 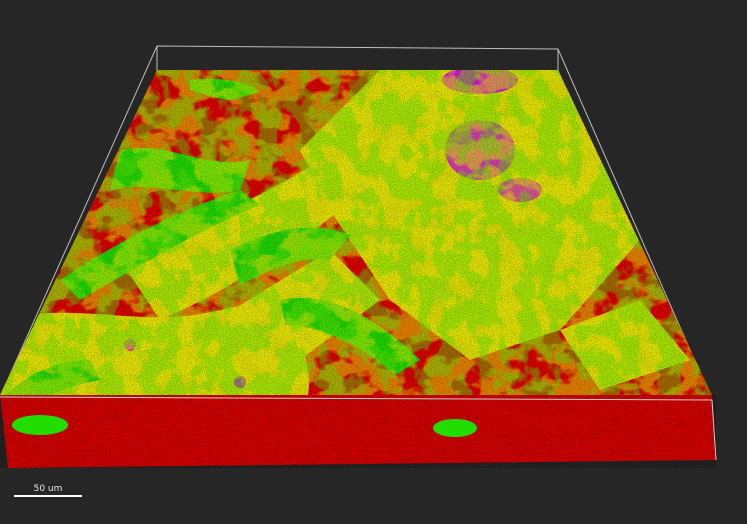 What do you see at coordinates (48, 496) in the screenshot?
I see `scale-bar-line` at bounding box center [48, 496].